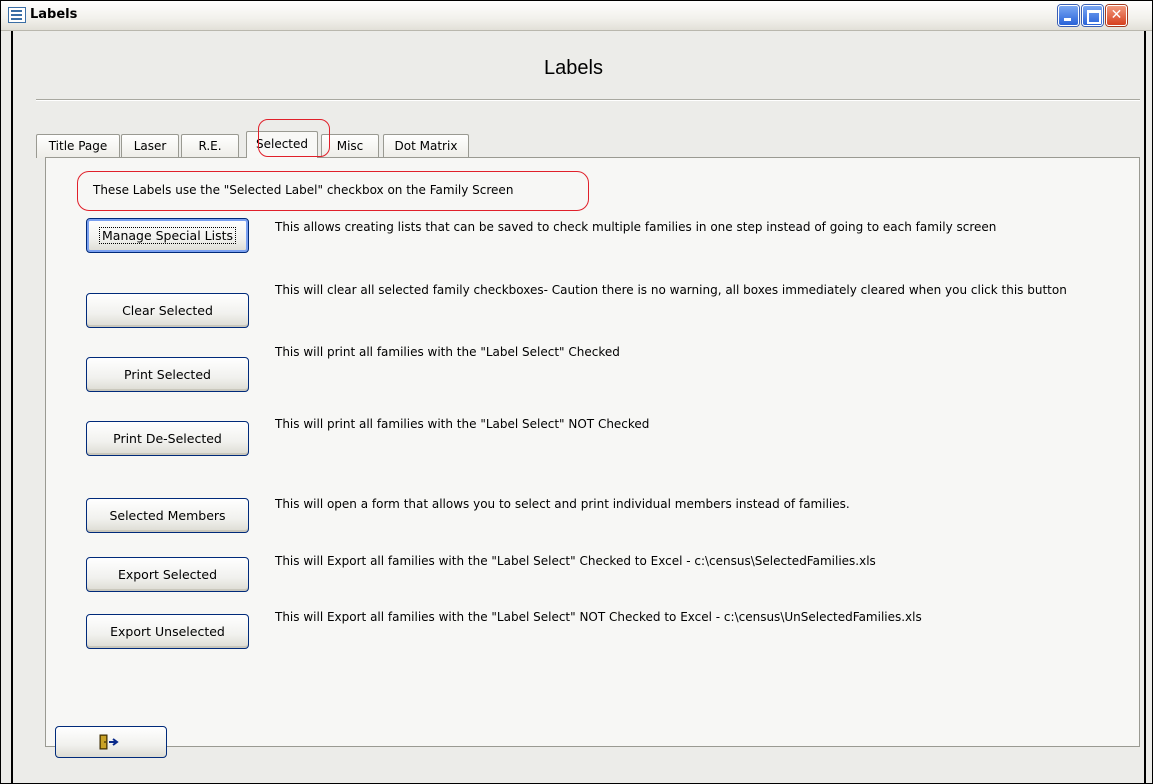 The image size is (1153, 784). I want to click on window-title: Labels, so click(54, 14).